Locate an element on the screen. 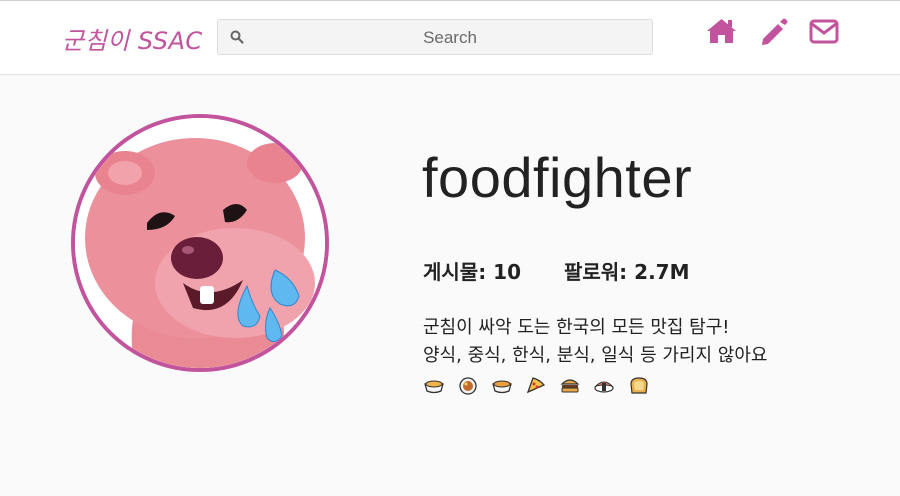 The width and height of the screenshot is (900, 496). mail-icon is located at coordinates (824, 32).